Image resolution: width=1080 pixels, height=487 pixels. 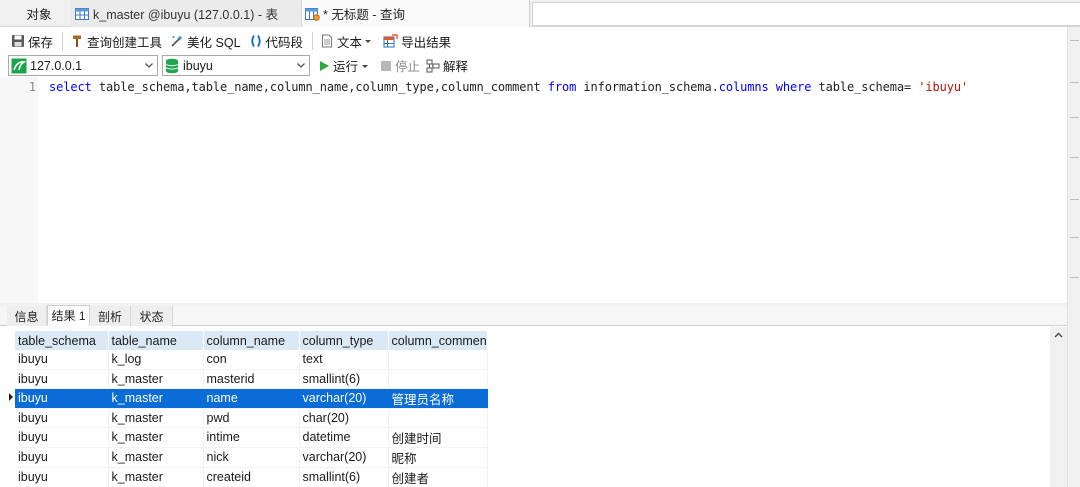 What do you see at coordinates (793, 87) in the screenshot?
I see `sql-keyword: where` at bounding box center [793, 87].